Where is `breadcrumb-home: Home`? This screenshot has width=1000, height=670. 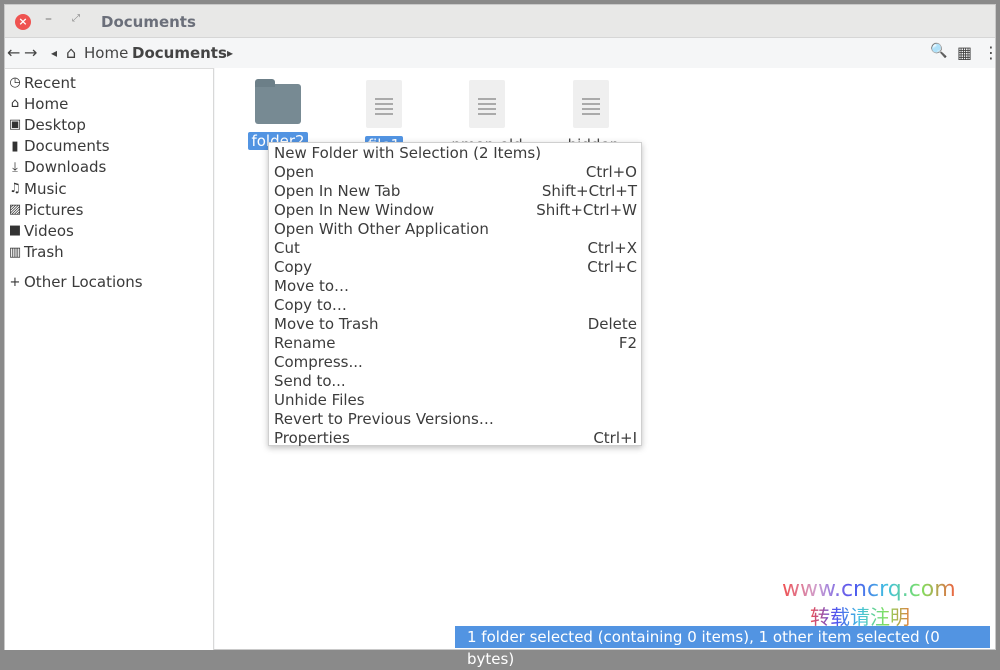 breadcrumb-home: Home is located at coordinates (106, 53).